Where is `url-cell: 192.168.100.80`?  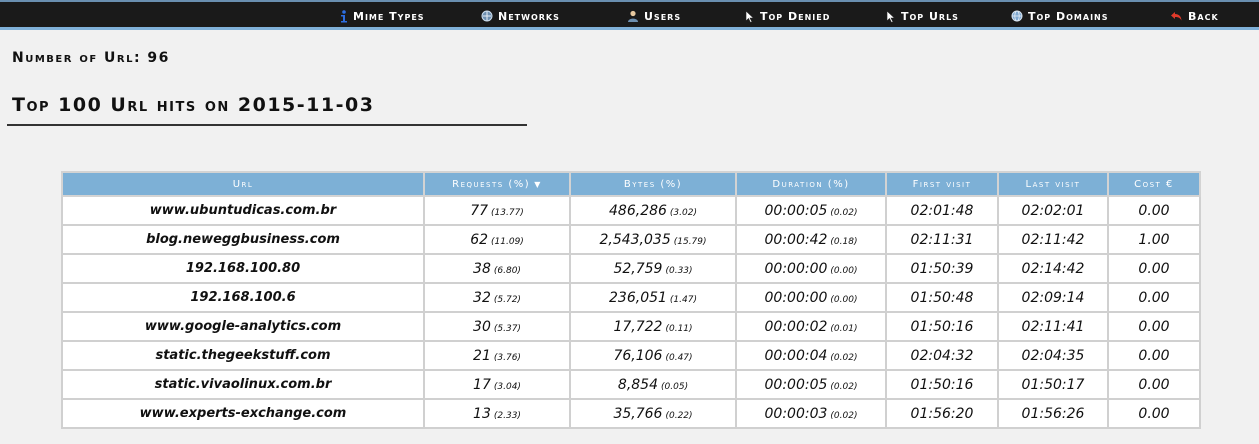 url-cell: 192.168.100.80 is located at coordinates (243, 268).